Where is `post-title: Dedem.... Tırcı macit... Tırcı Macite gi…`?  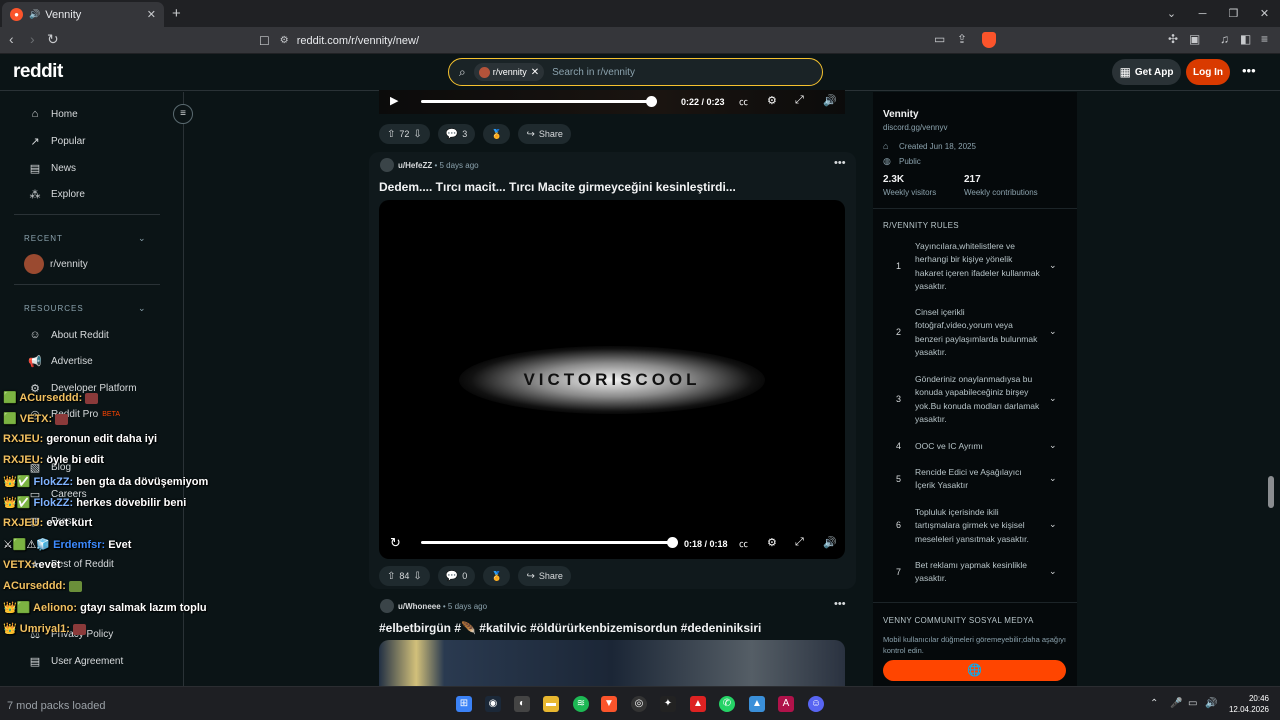
post-title: Dedem.... Tırcı macit... Tırcı Macite gi… is located at coordinates (557, 187).